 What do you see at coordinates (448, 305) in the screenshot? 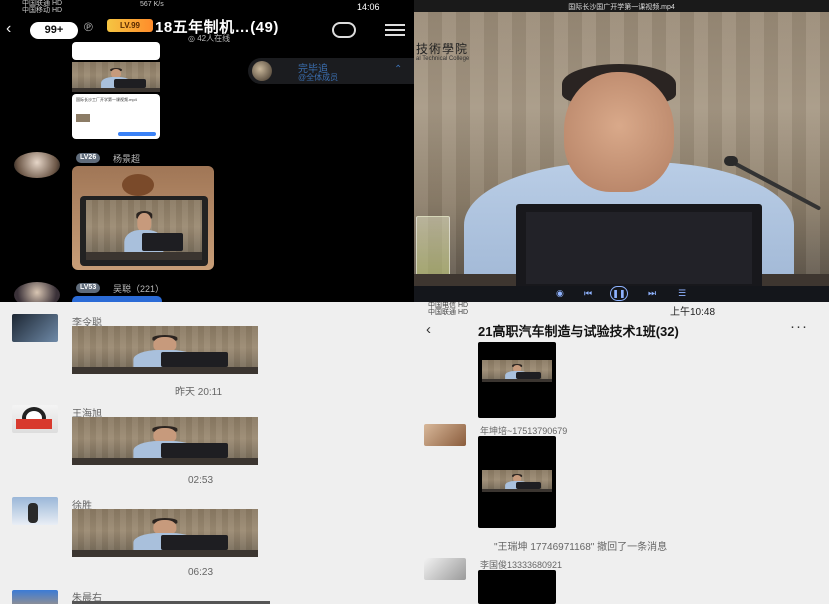
I see `status-carrier-1: 中国电信 HD` at bounding box center [448, 305].